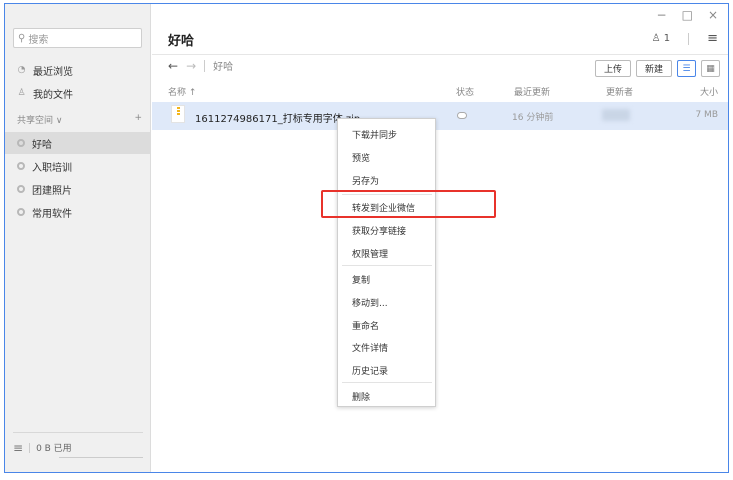 The image size is (733, 480). I want to click on cloud-icon, so click(462, 115).